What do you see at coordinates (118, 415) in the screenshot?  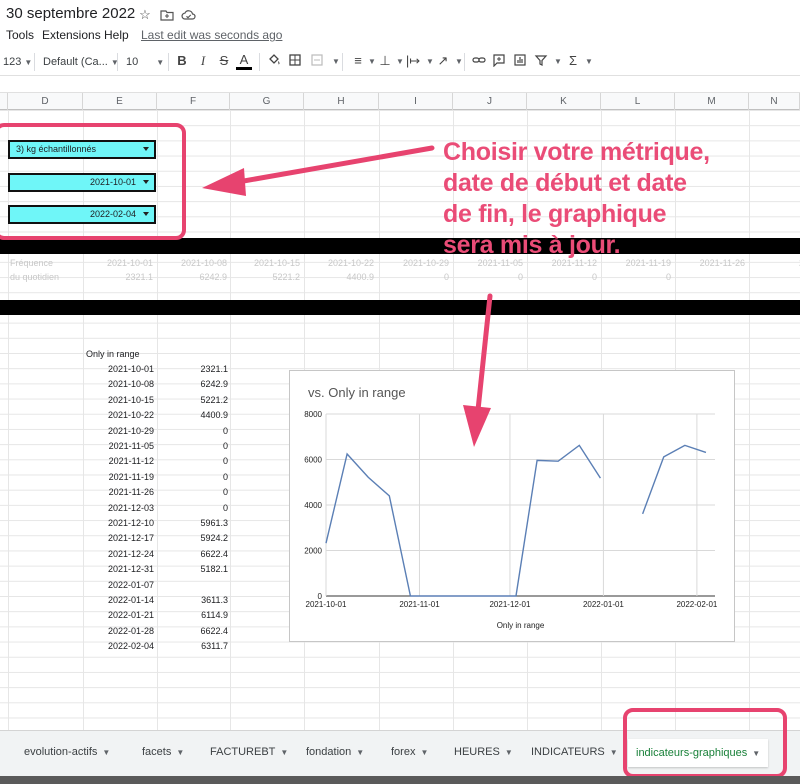 I see `date-cell: 2021-10-22` at bounding box center [118, 415].